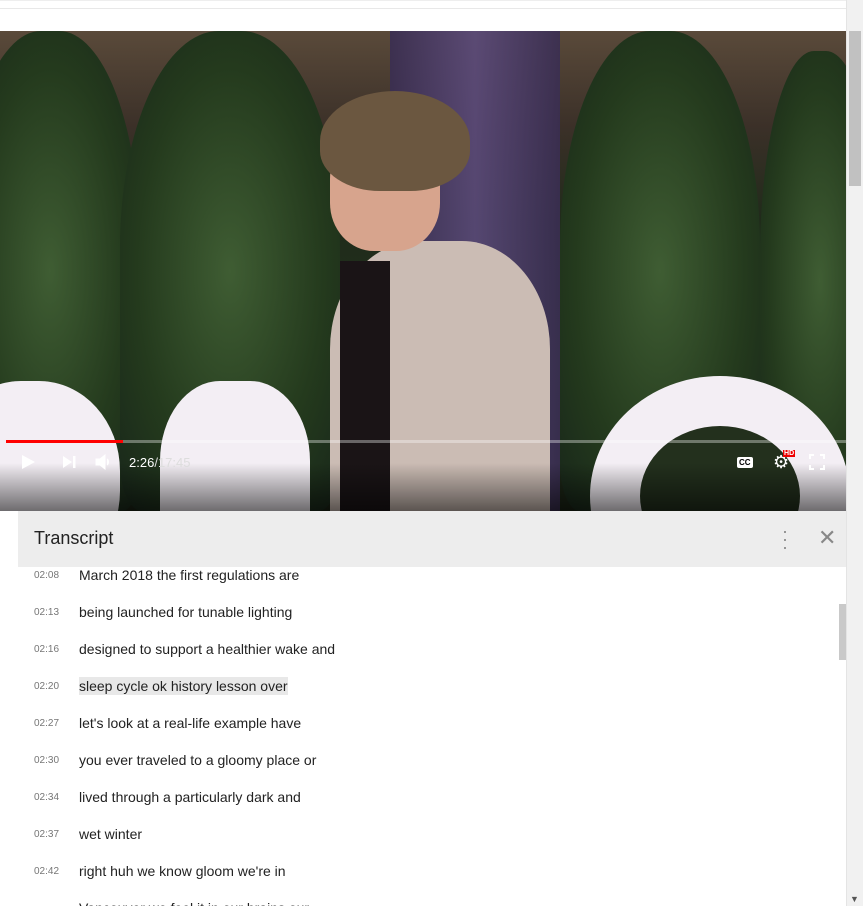 This screenshot has height=906, width=865. I want to click on transcript-line: Vancouver we feel it in our brains our, so click(163, 902).